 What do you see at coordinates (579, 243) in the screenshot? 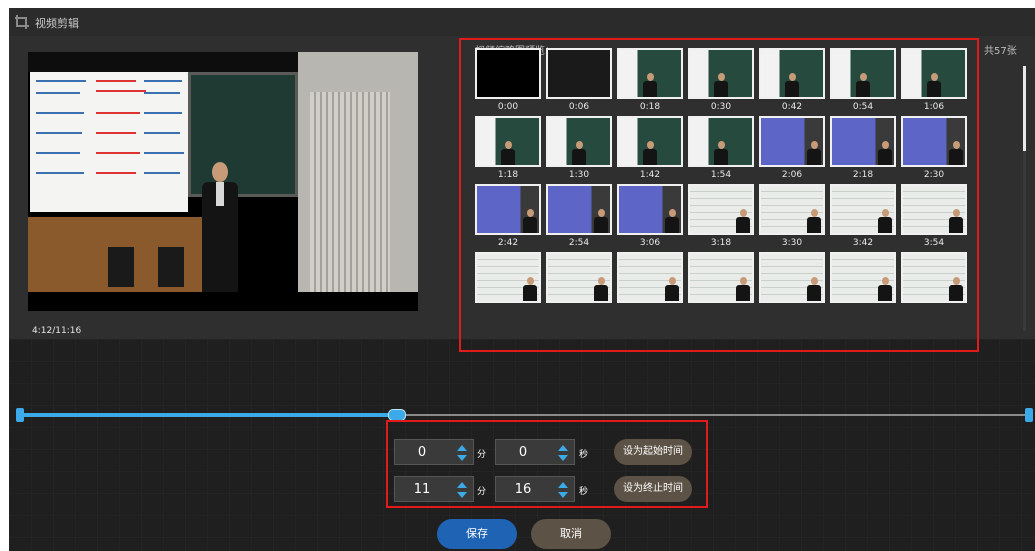
I see `thumbnail-time-label: 2:54` at bounding box center [579, 243].